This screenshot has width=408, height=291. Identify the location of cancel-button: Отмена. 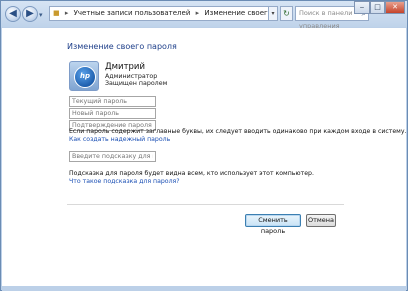
(321, 220).